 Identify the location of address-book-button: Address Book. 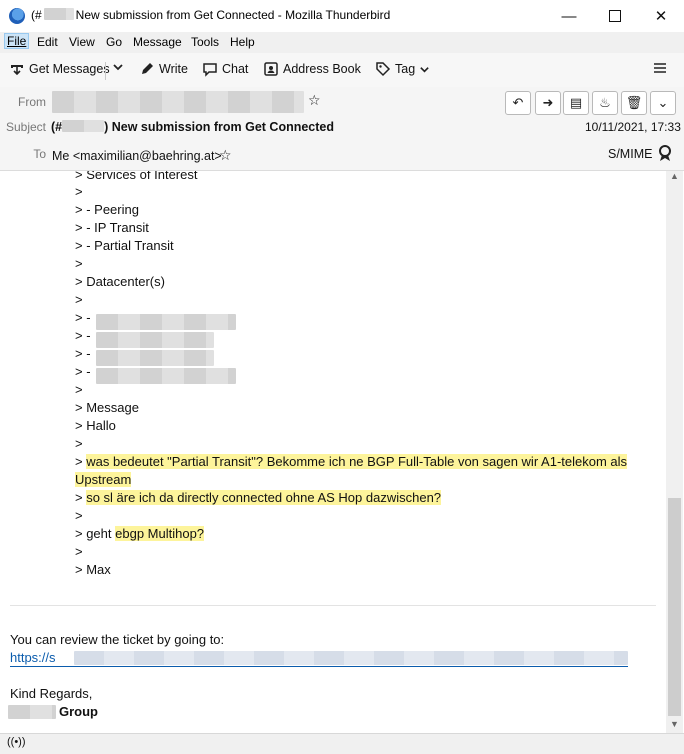
(312, 69).